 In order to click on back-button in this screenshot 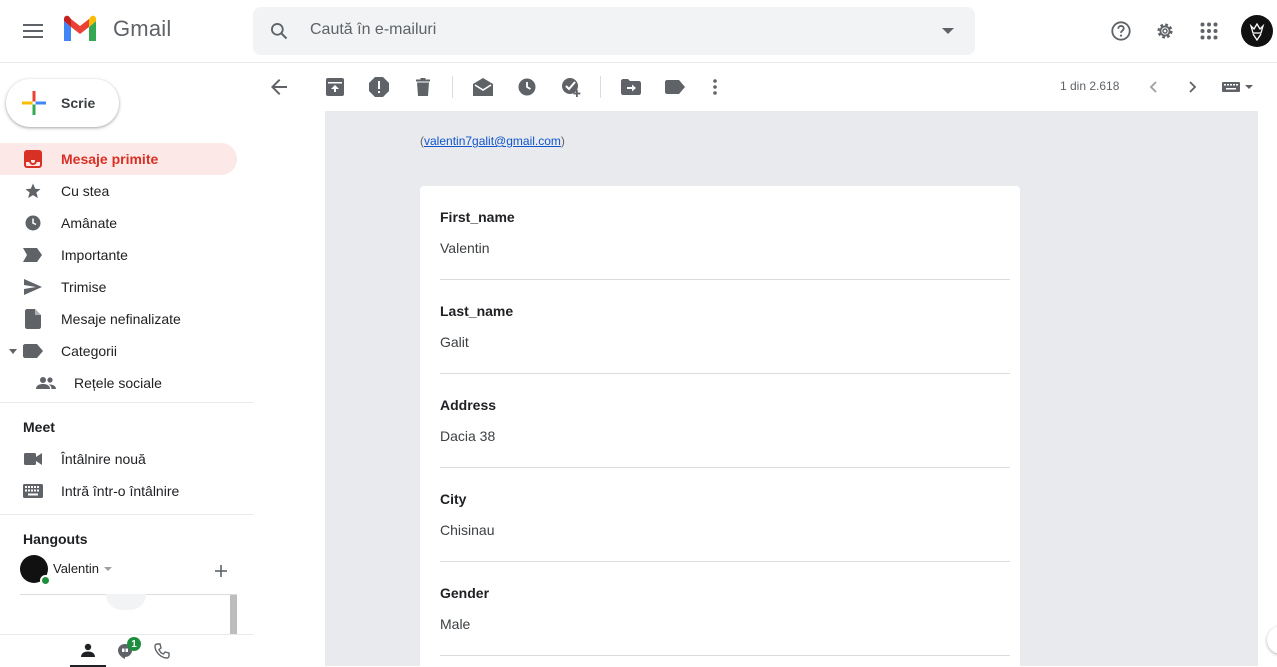, I will do `click(279, 87)`.